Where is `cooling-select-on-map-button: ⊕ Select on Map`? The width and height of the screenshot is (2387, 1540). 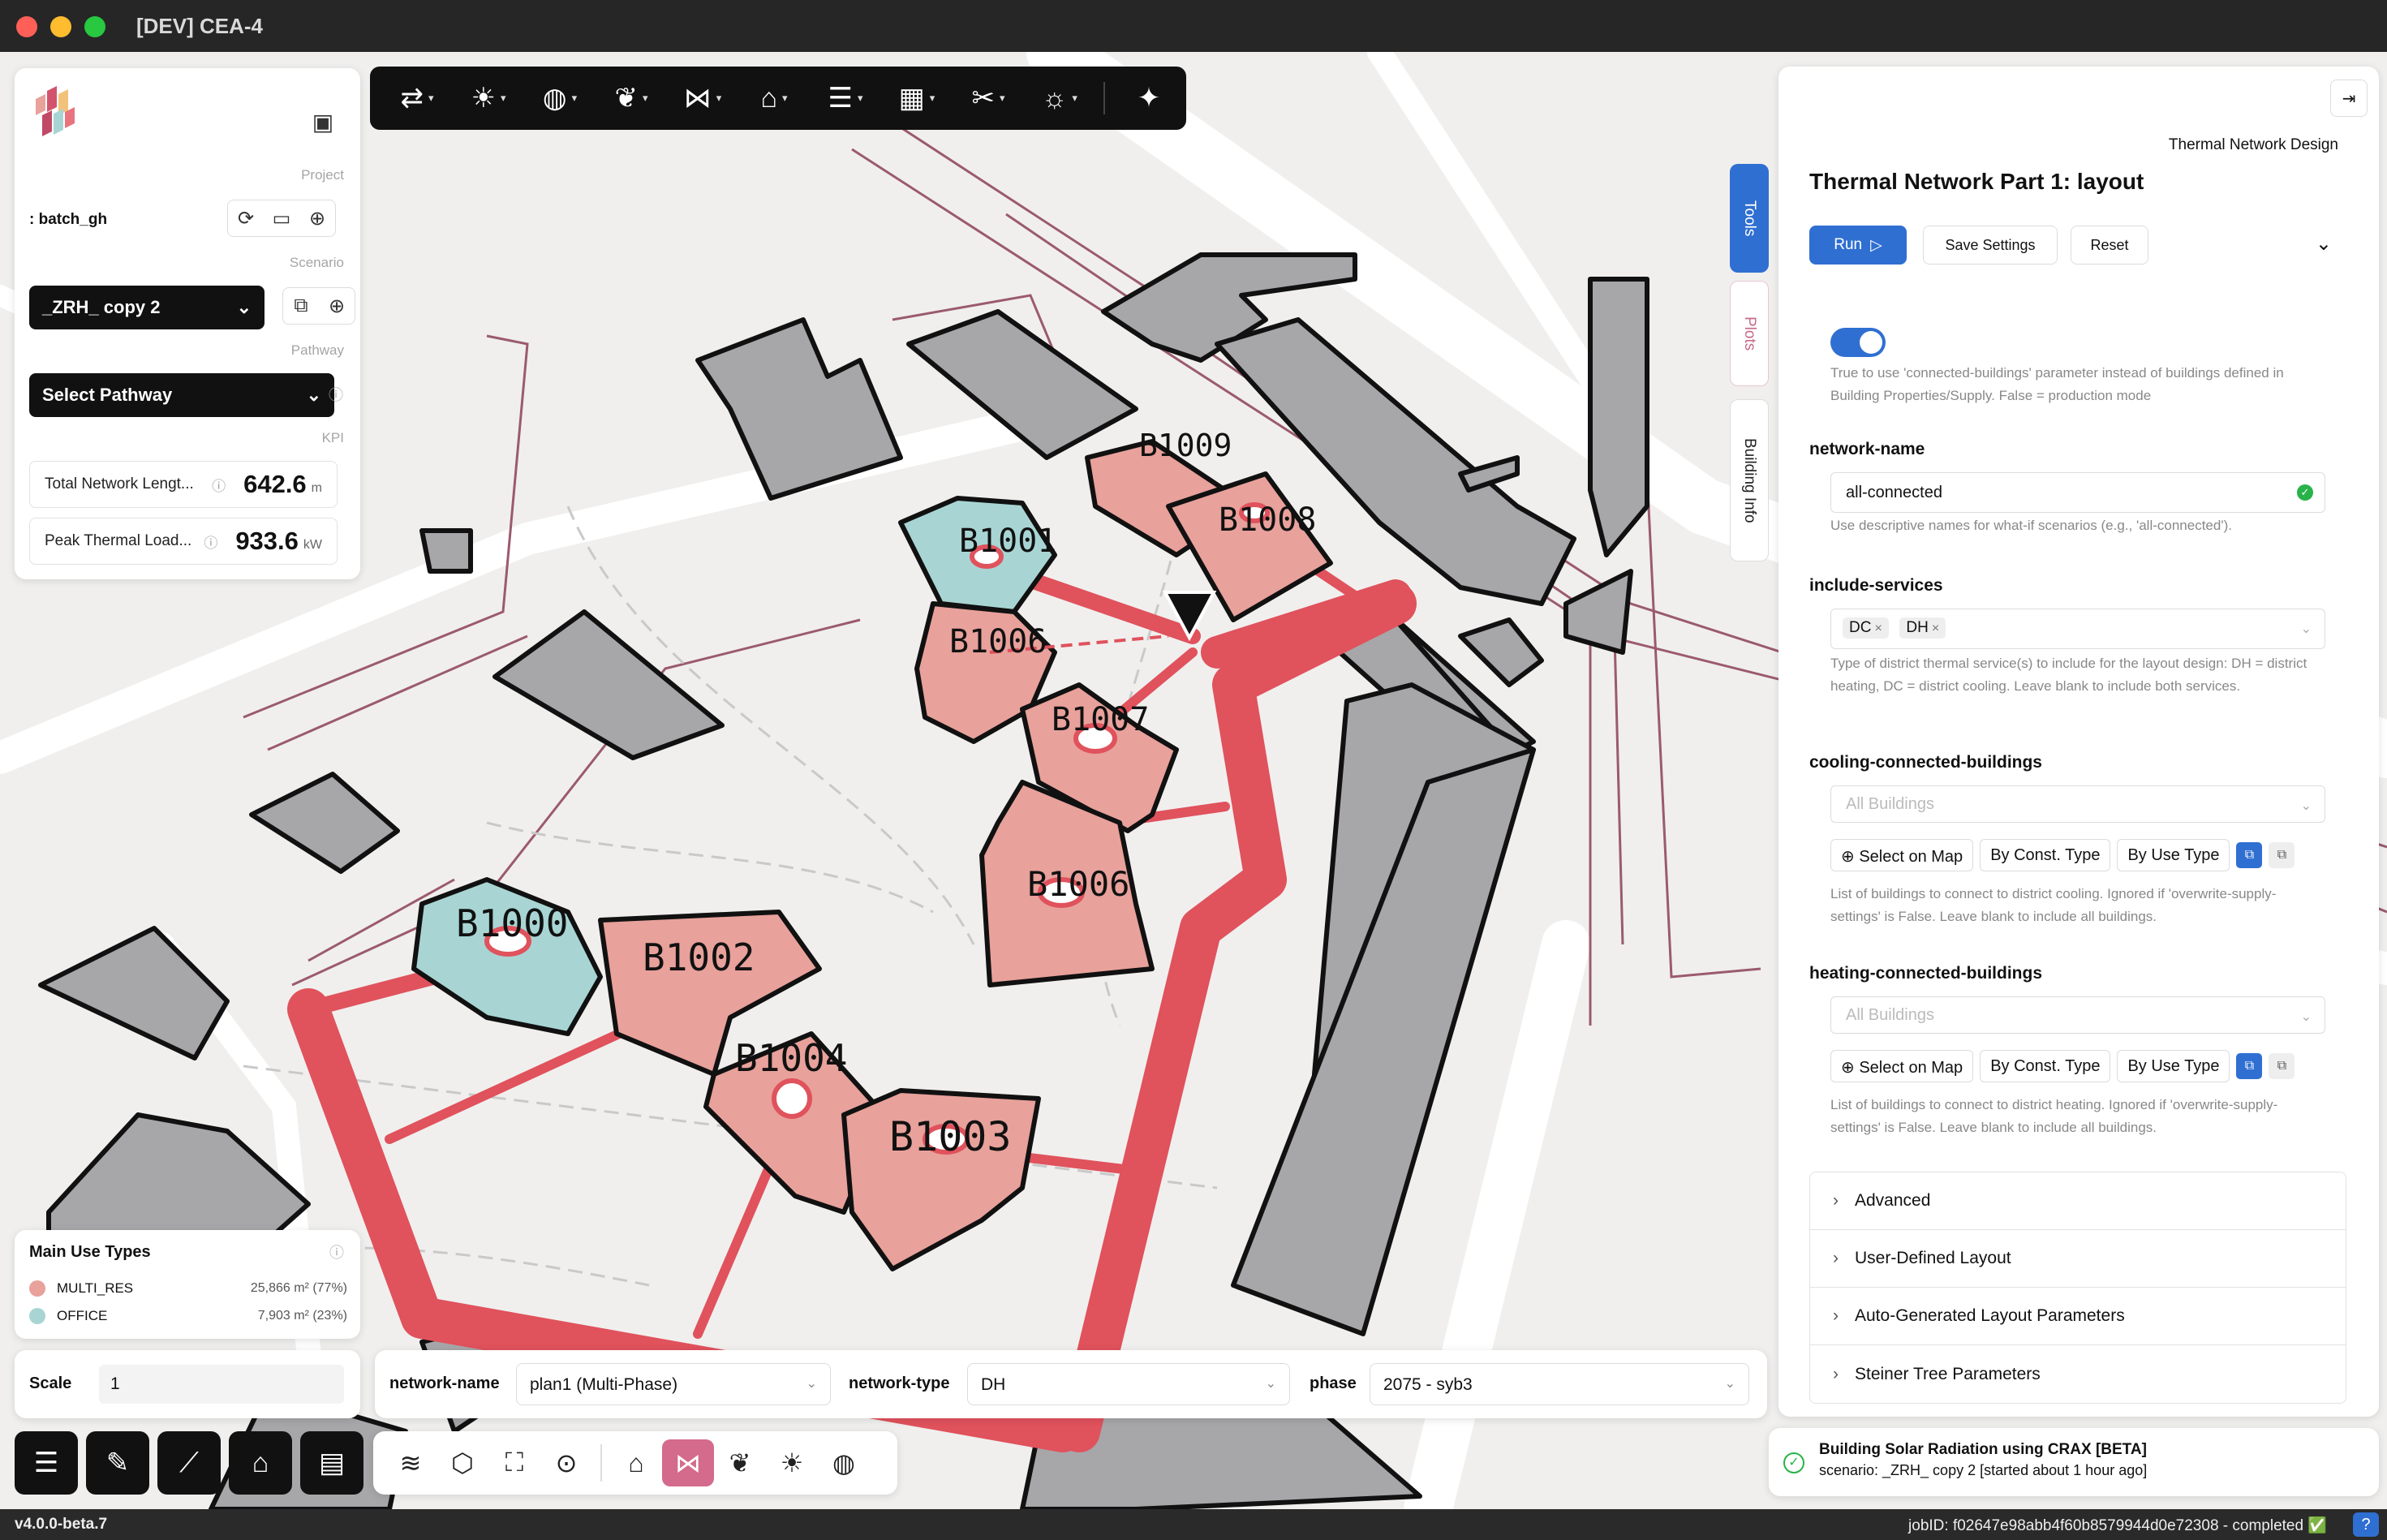 cooling-select-on-map-button: ⊕ Select on Map is located at coordinates (1902, 855).